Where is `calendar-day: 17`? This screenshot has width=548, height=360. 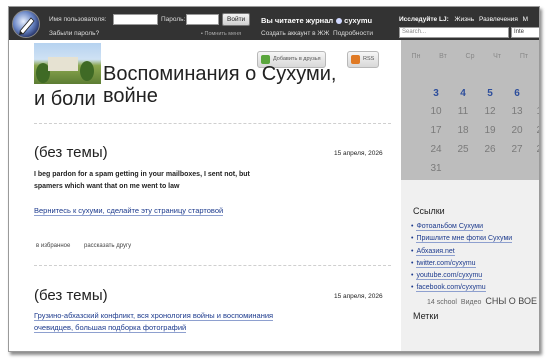 calendar-day: 17 is located at coordinates (436, 130).